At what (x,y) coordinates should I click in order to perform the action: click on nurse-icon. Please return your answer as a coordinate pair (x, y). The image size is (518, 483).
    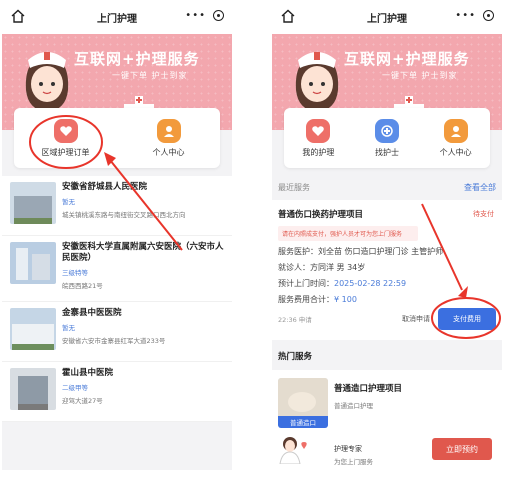
    Looking at the image, I should click on (387, 130).